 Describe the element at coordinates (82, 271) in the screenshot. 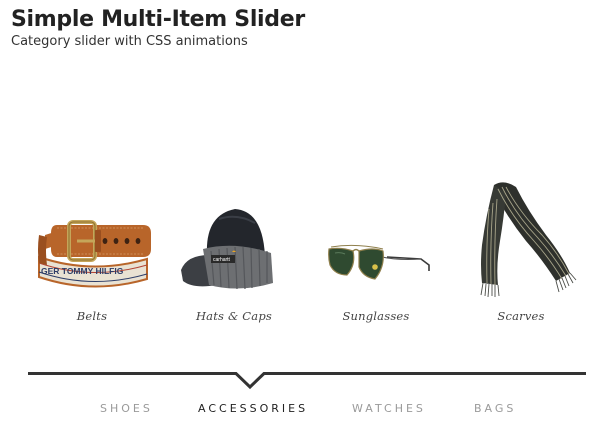

I see `svg-text: GER TOMMY HILFIG` at that location.